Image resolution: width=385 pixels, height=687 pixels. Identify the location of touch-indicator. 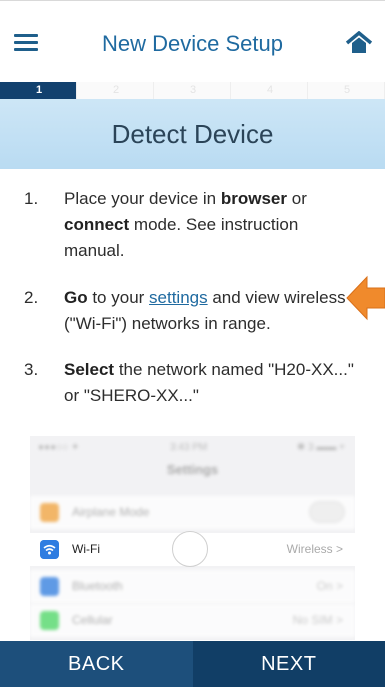
(190, 549).